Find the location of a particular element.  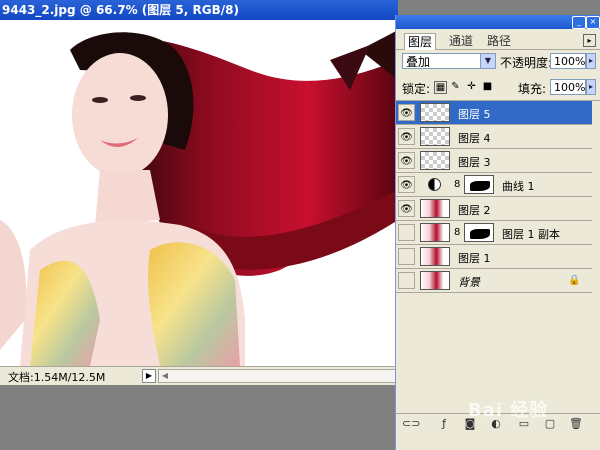

layer-row: 👁 图层 5 is located at coordinates (494, 113).